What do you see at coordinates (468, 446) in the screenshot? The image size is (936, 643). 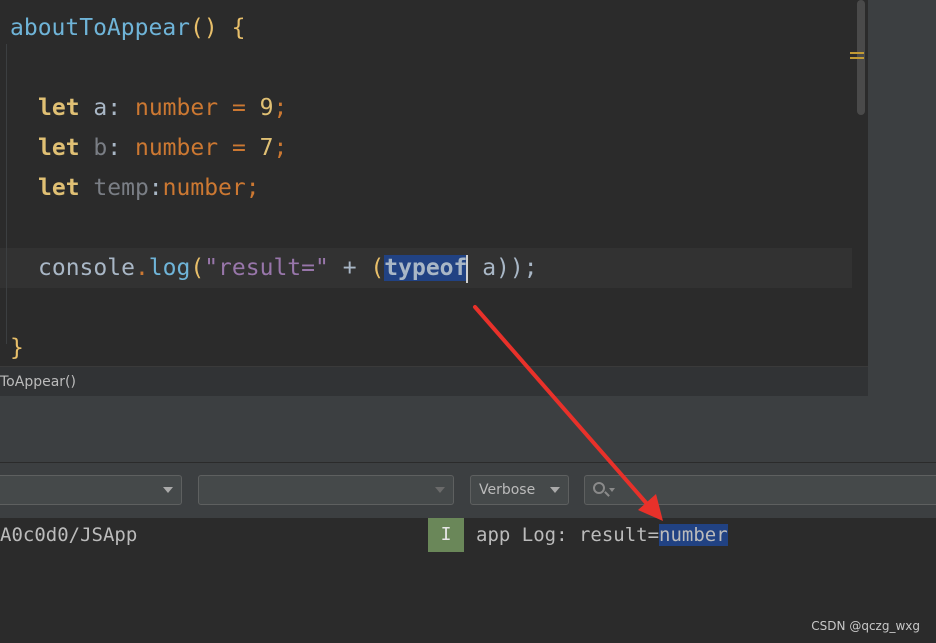 I see `log-panel-toolbar` at bounding box center [468, 446].